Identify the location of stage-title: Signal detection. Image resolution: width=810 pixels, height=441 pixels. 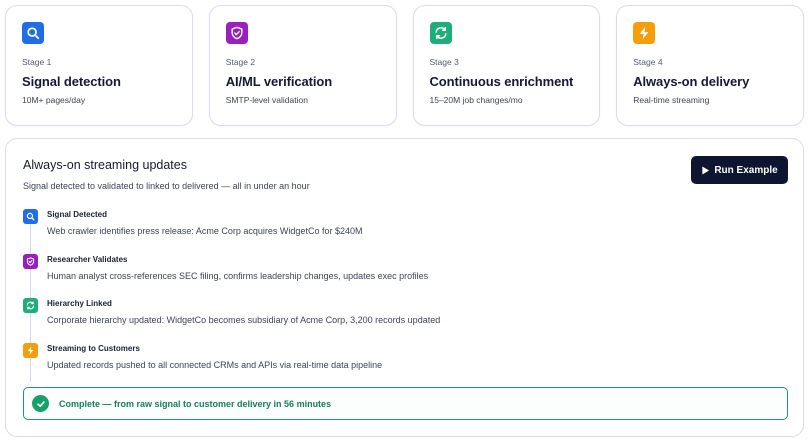
(71, 81).